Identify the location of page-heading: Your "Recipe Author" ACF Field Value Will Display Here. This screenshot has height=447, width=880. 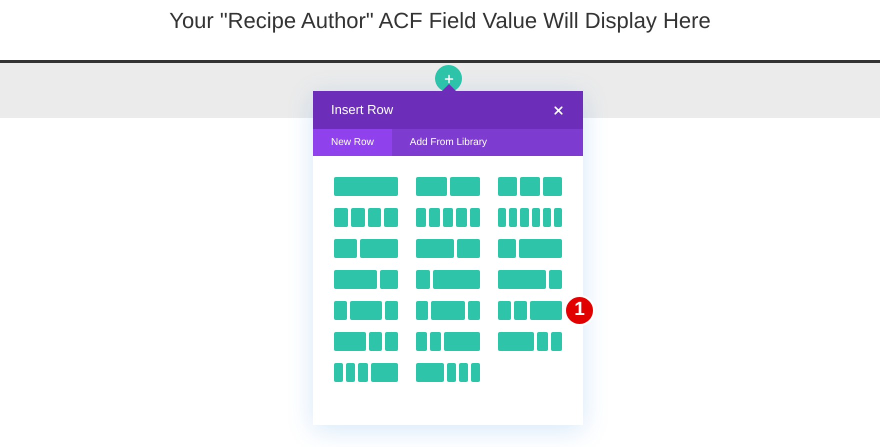
(440, 20).